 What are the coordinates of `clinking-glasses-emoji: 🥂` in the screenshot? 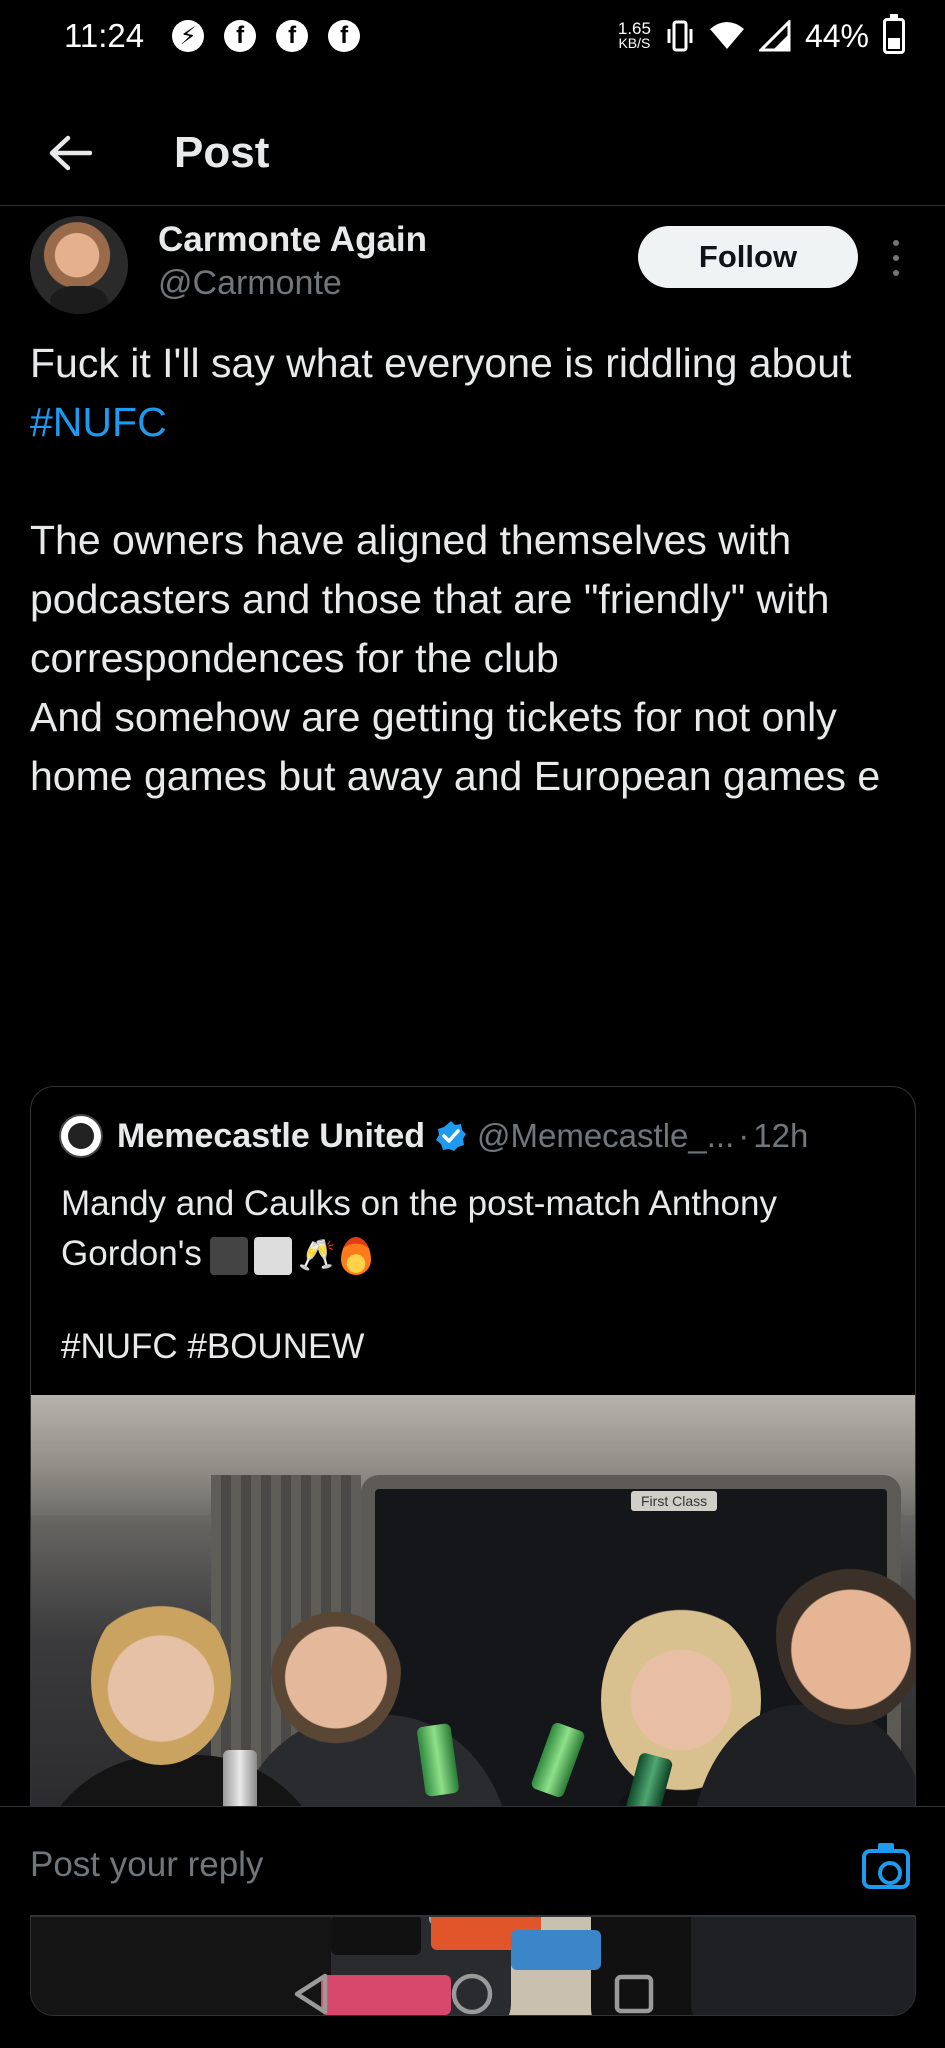 It's located at (316, 1255).